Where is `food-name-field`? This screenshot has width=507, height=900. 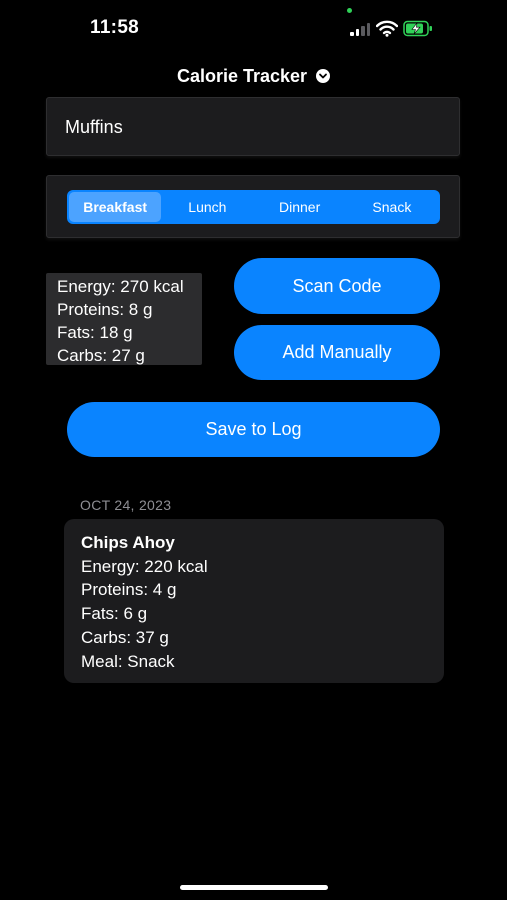 food-name-field is located at coordinates (253, 127).